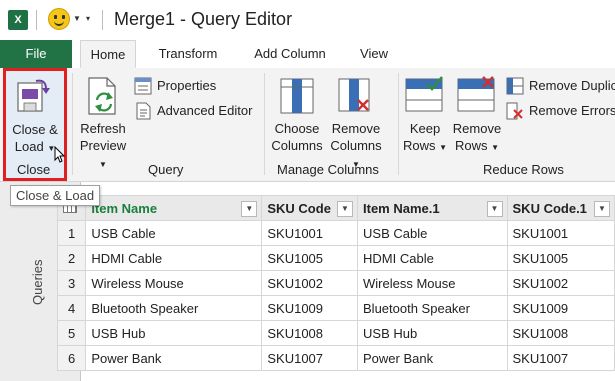 Image resolution: width=615 pixels, height=381 pixels. Describe the element at coordinates (143, 86) in the screenshot. I see `properties-icon` at that location.